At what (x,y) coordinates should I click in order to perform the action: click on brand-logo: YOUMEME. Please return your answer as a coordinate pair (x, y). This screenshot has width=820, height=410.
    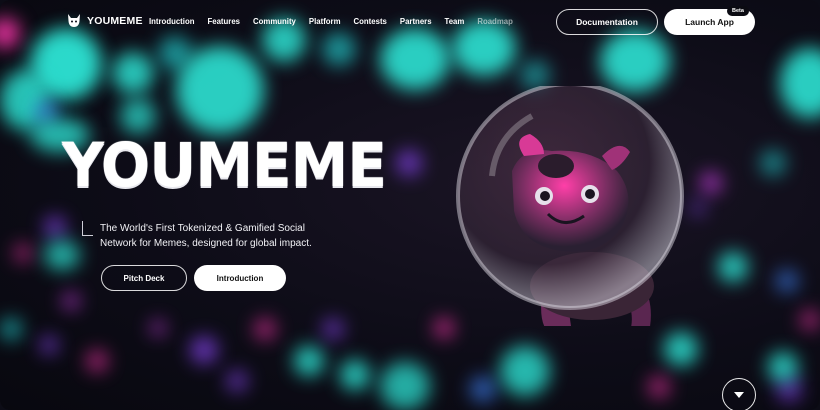
    Looking at the image, I should click on (105, 20).